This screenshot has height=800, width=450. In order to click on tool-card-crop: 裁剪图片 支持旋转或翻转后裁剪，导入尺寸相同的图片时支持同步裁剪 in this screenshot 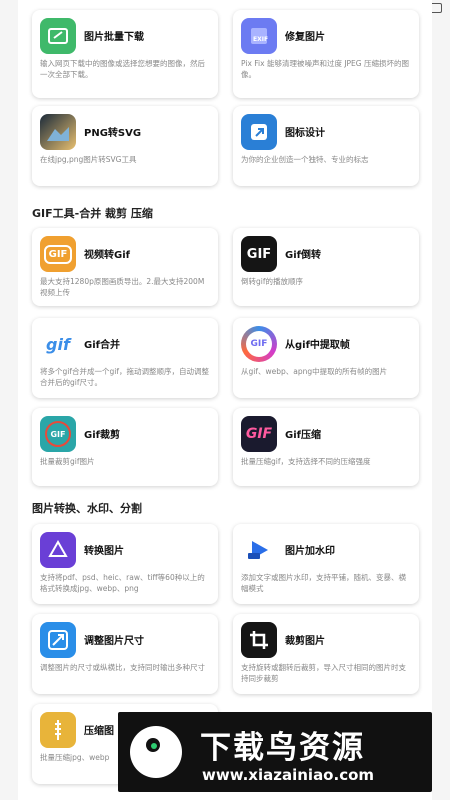, I will do `click(326, 654)`.